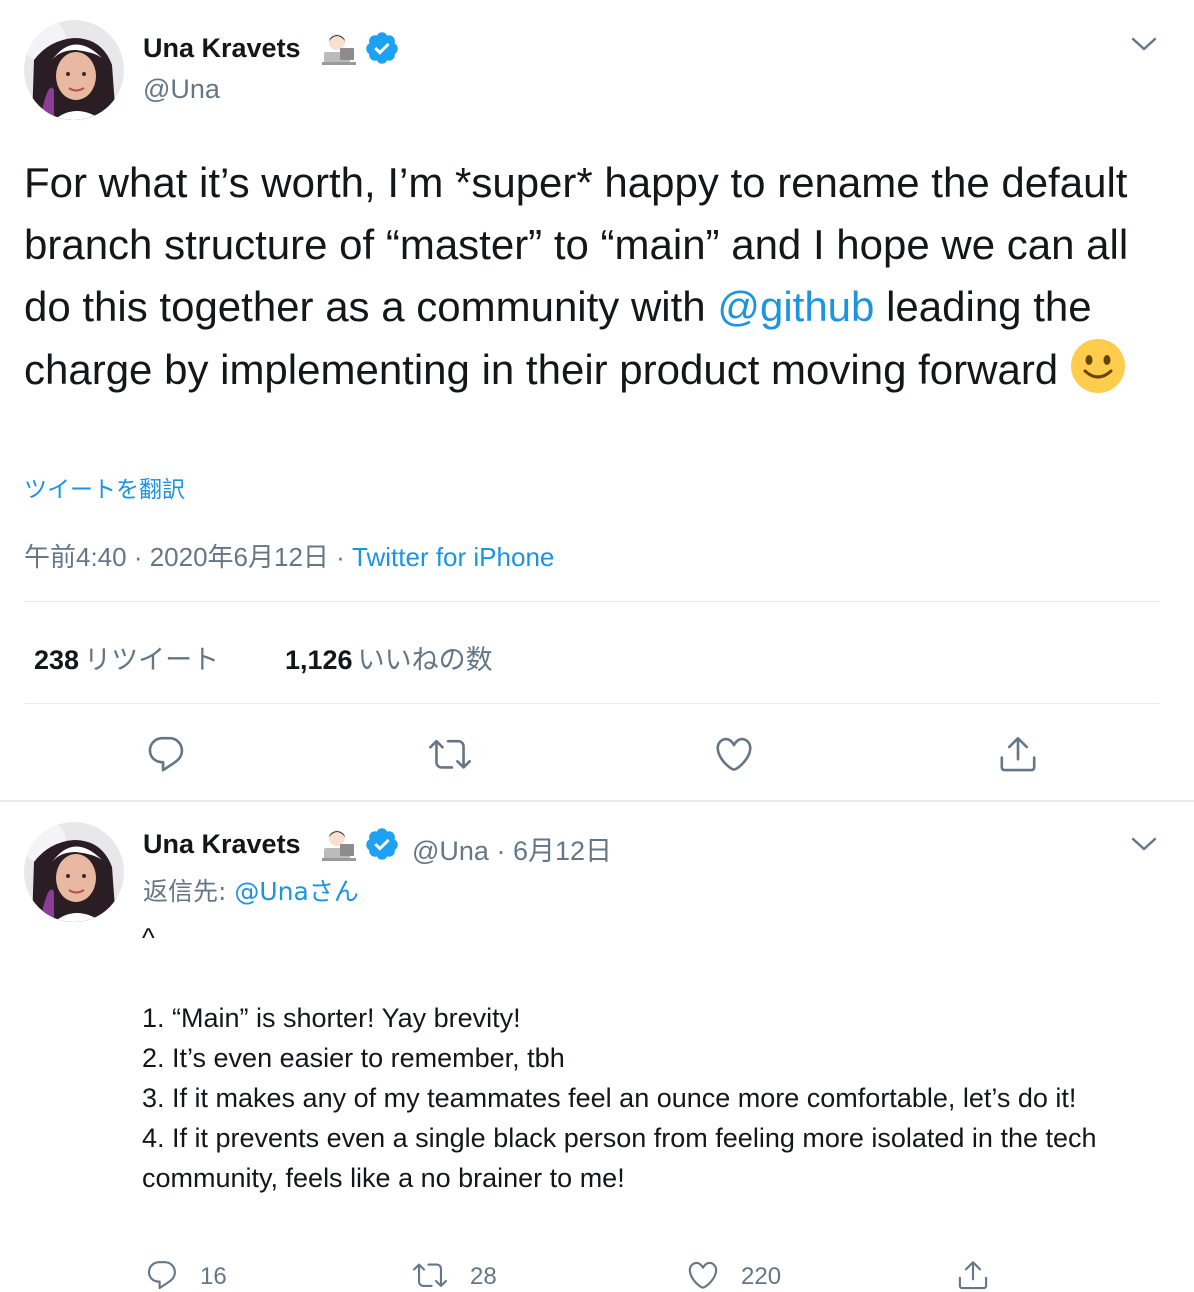 The image size is (1194, 1292). I want to click on reply-author-name: Una Kravets, so click(222, 844).